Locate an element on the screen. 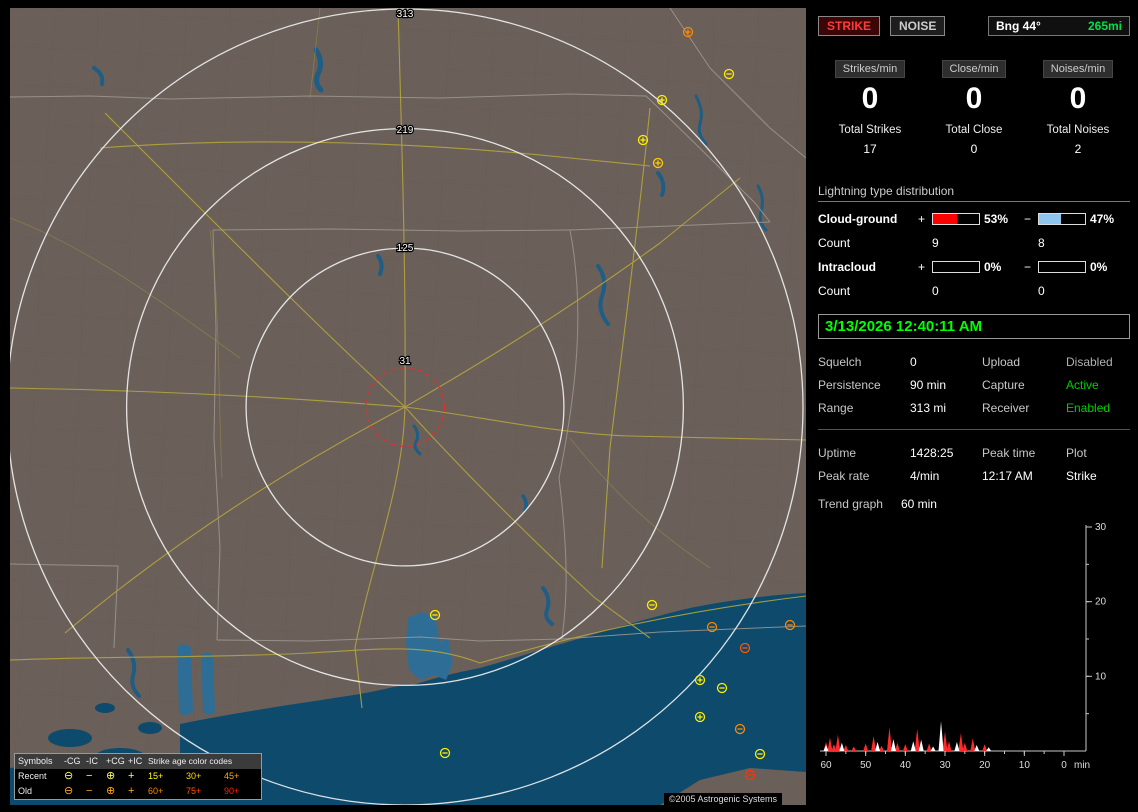 The width and height of the screenshot is (1138, 812). distribution-title: Lightning type distribution is located at coordinates (974, 193).